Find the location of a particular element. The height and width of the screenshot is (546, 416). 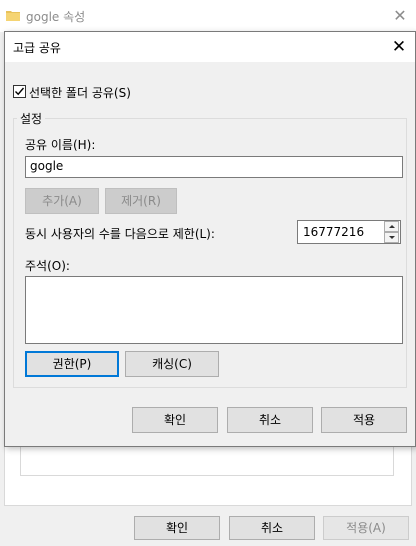

add-share-button: 추가(A) is located at coordinates (62, 201).